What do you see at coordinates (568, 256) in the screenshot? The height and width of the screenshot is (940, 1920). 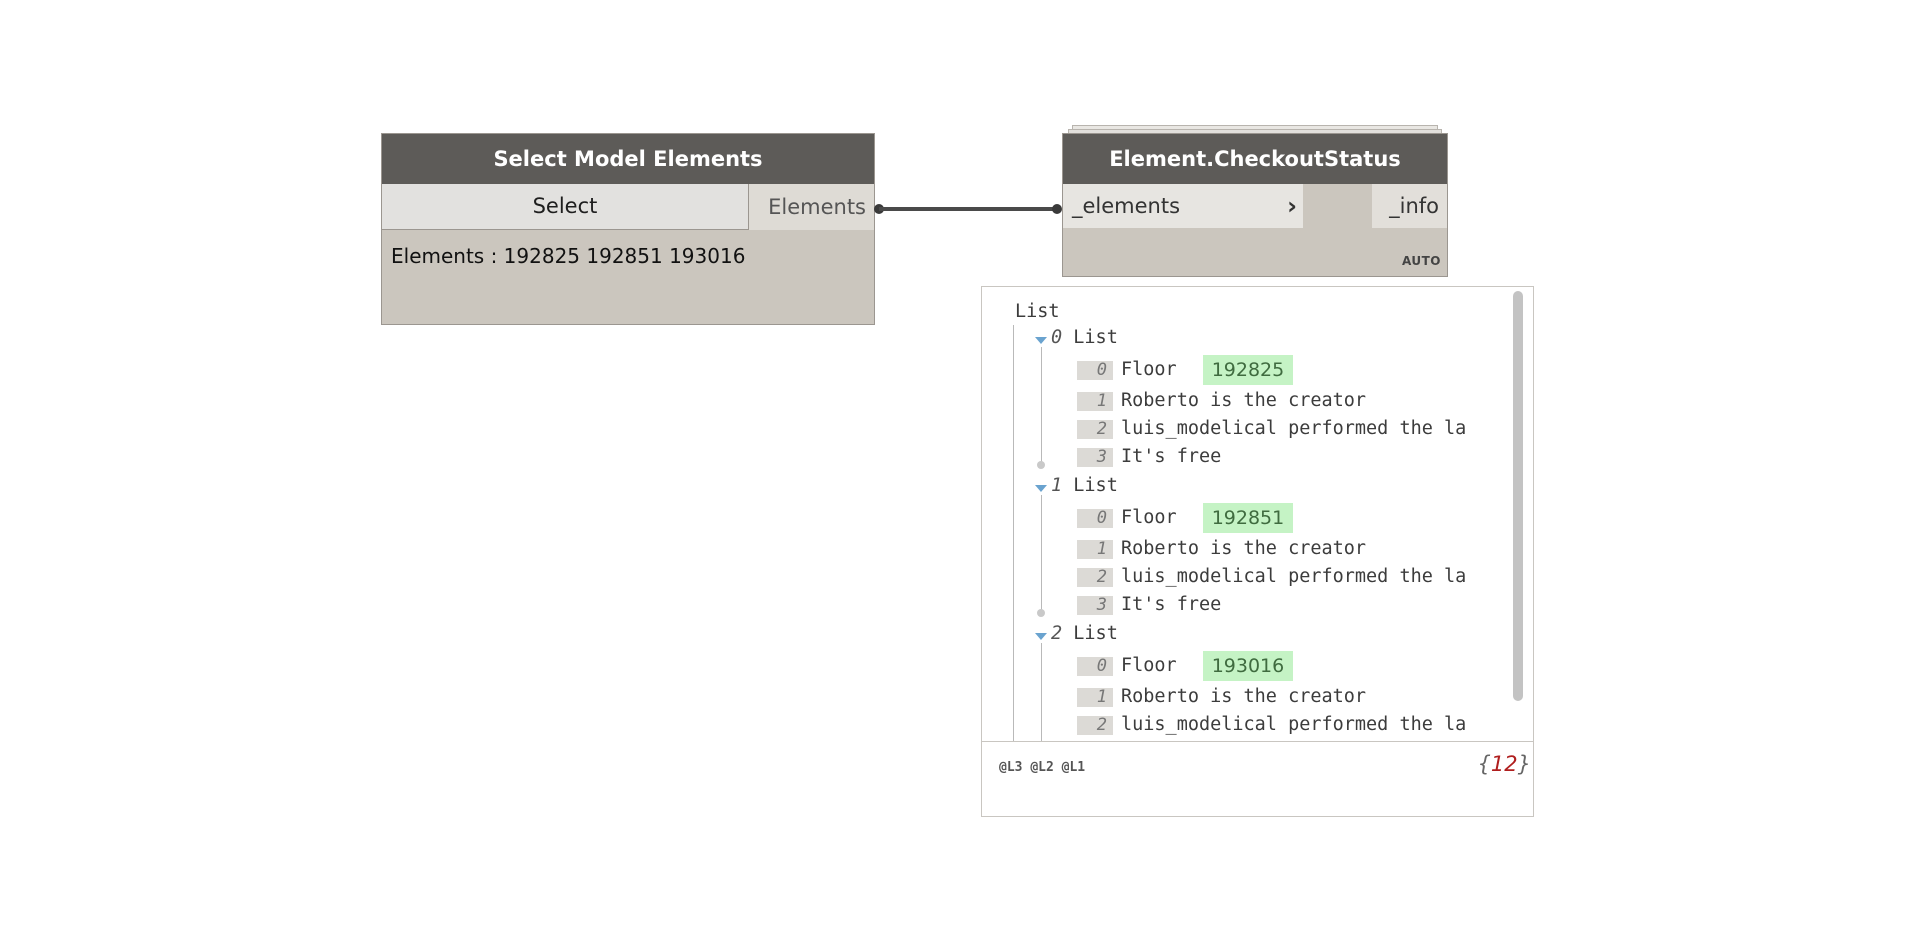 I see `selected-elements-text: Elements : 192825 192851 193016` at bounding box center [568, 256].